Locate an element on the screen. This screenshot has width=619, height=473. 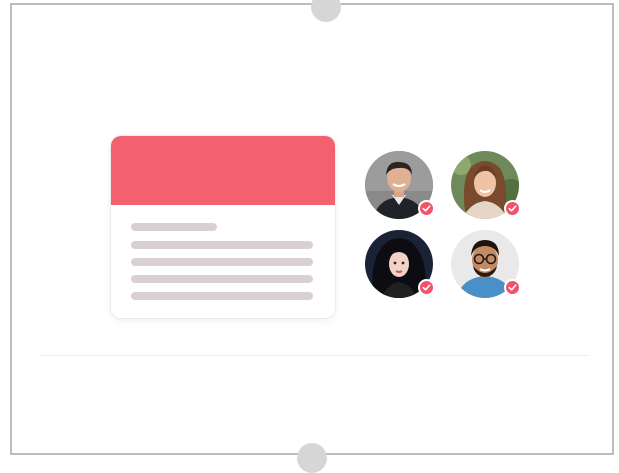
resize-handle-top is located at coordinates (326, 11).